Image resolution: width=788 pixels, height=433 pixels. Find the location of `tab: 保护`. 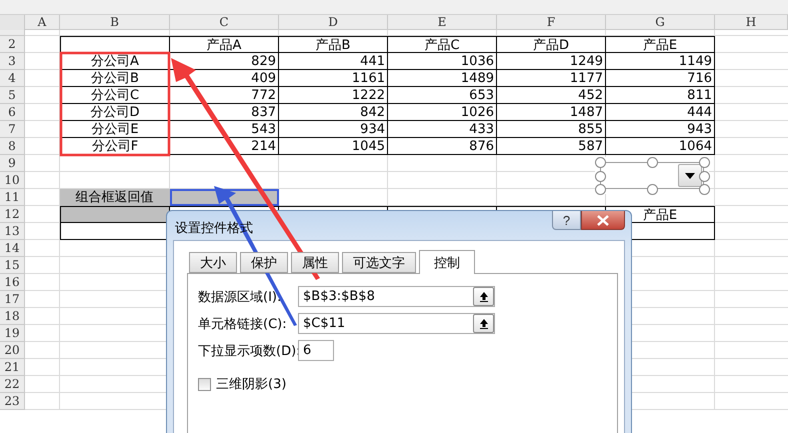

tab: 保护 is located at coordinates (264, 262).